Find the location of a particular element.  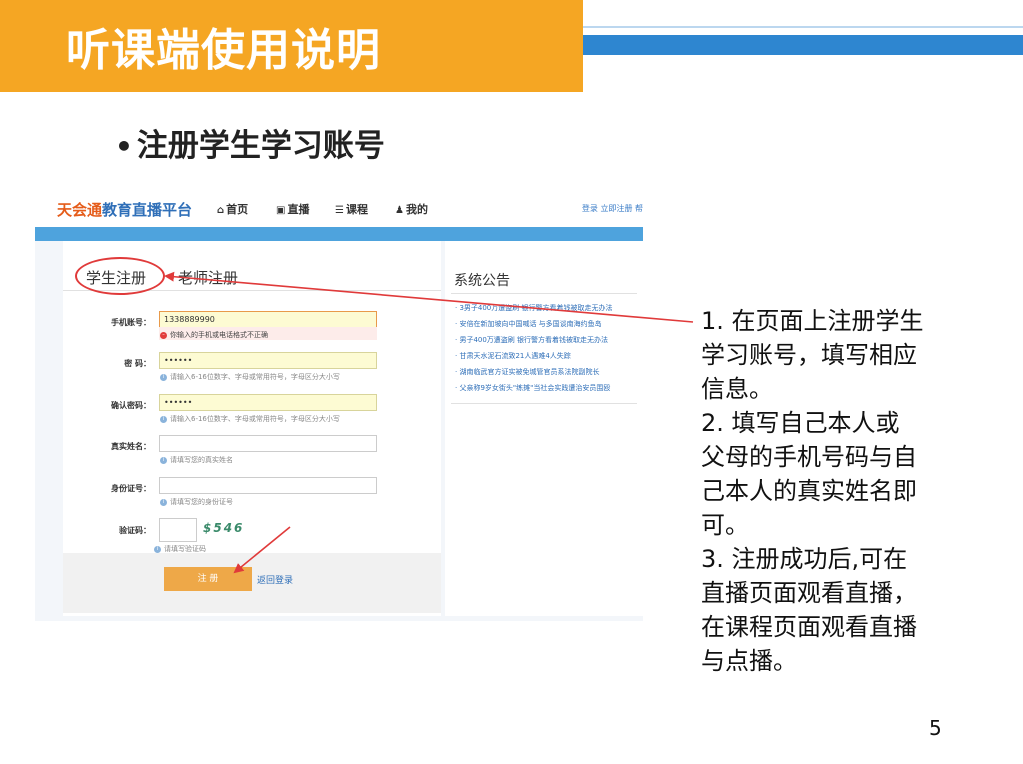

annotation-line: 2. 填写自己本人或 is located at coordinates (800, 423).